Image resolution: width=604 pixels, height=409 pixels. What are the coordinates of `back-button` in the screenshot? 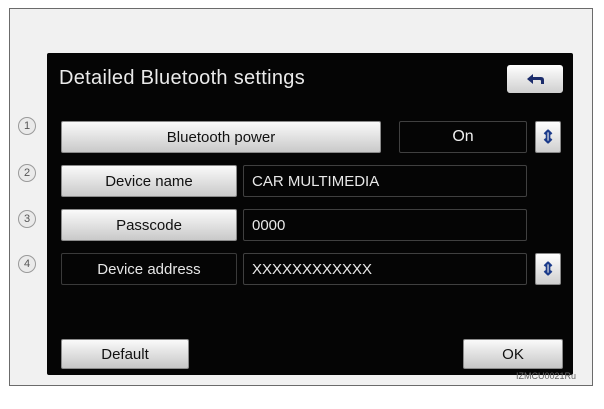 It's located at (535, 79).